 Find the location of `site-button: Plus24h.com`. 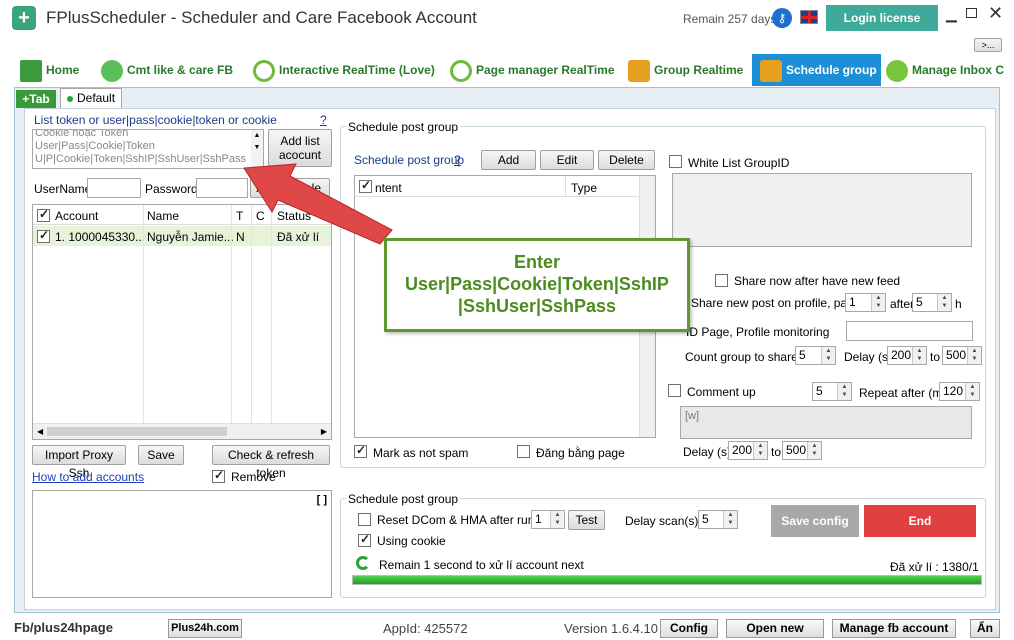

site-button: Plus24h.com is located at coordinates (205, 628).